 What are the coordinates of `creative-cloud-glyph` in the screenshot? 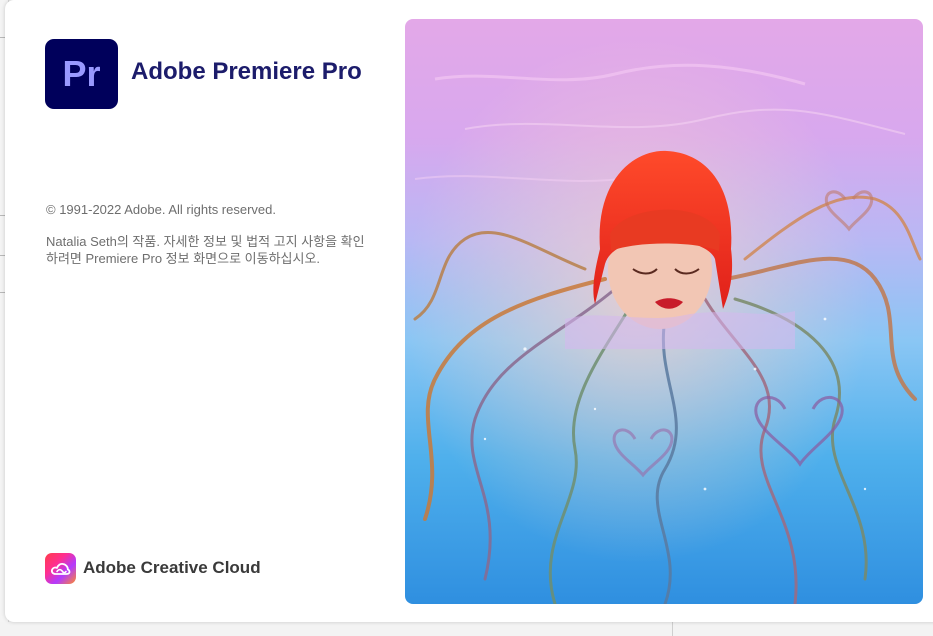 It's located at (60, 568).